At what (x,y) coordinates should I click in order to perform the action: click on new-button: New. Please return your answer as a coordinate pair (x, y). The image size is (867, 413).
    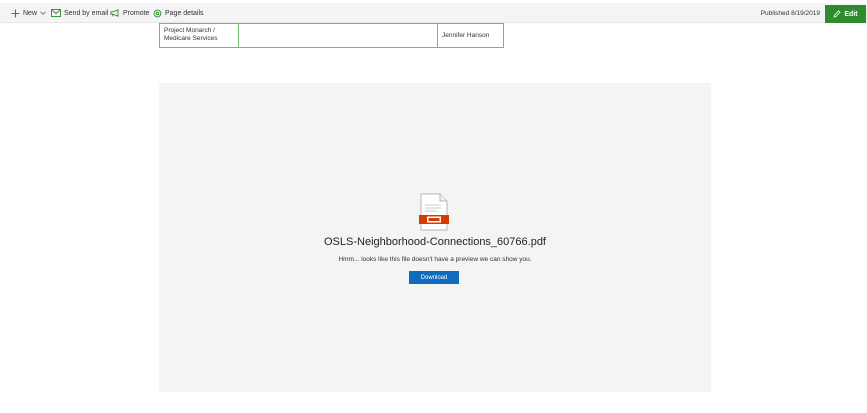
    Looking at the image, I should click on (28, 13).